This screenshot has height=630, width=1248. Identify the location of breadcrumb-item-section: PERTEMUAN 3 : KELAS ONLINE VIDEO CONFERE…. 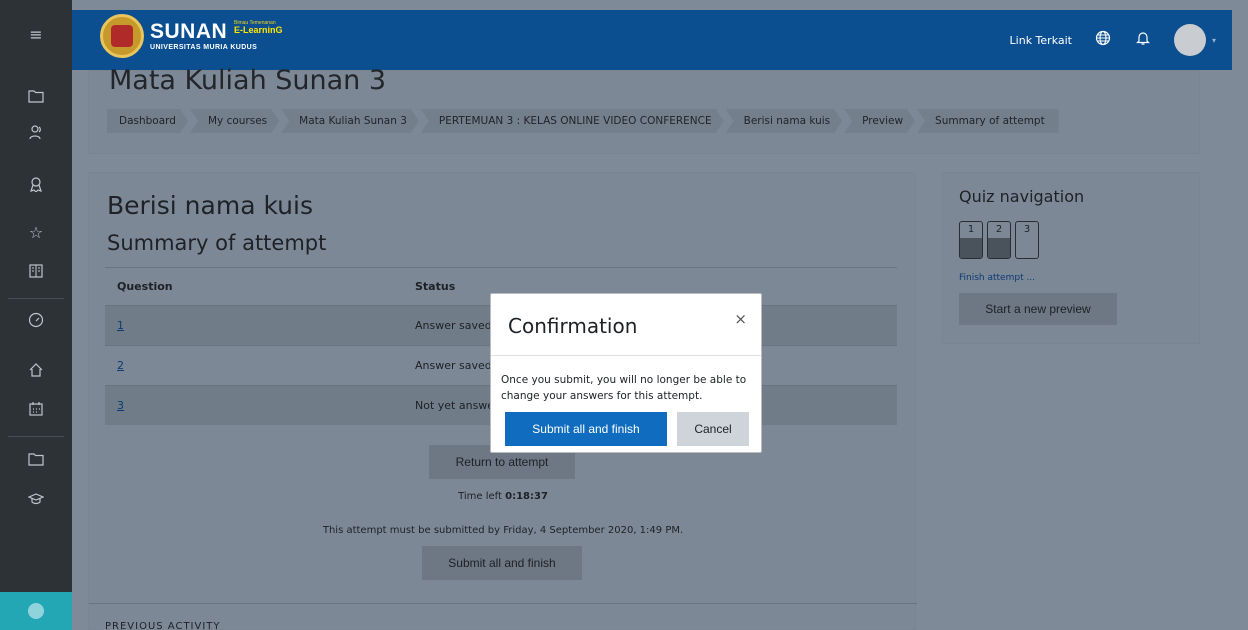
(572, 121).